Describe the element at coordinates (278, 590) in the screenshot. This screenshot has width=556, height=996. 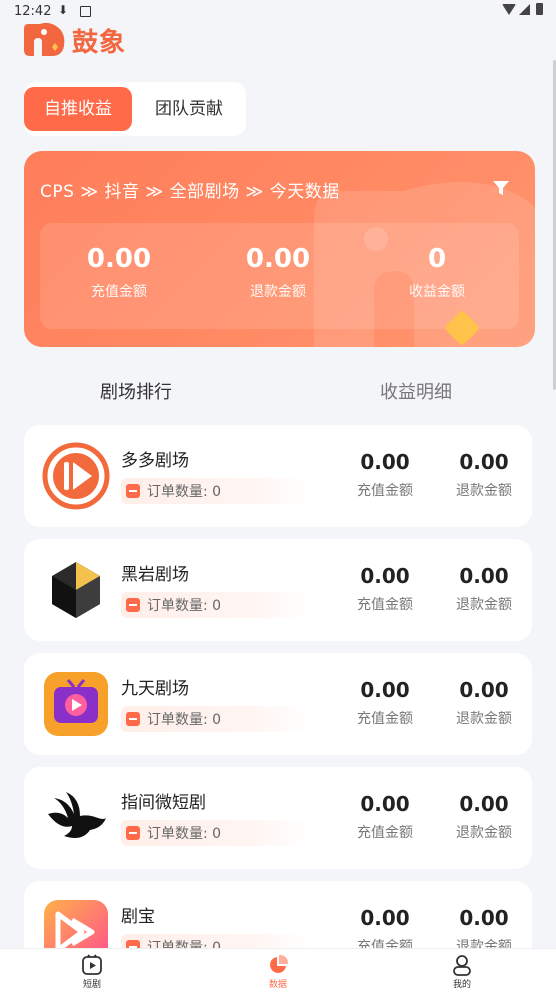
I see `list-item: 黑岩剧场 订单数量: 0 0.00 充值金额 0.00 退款金额` at that location.